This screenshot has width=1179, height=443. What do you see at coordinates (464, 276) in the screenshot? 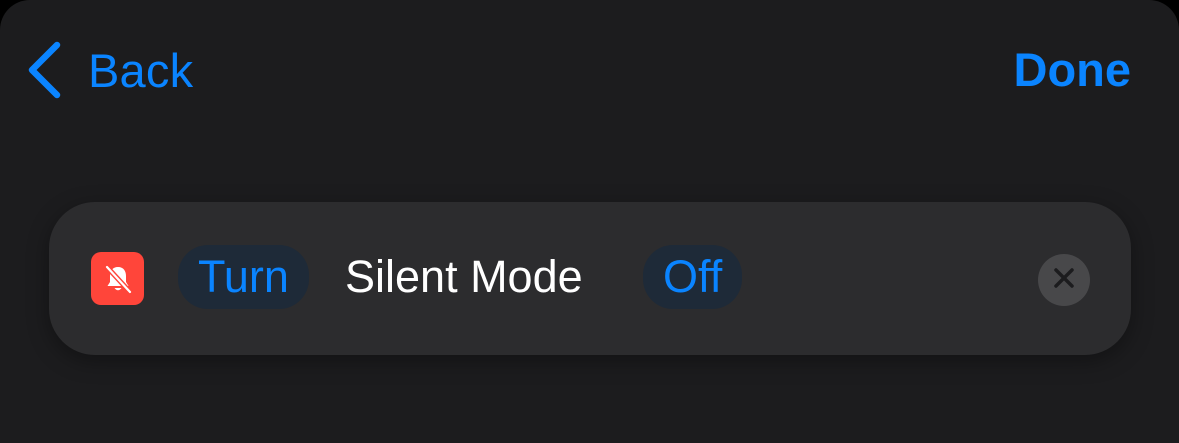
I see `action-subject: Silent Mode` at bounding box center [464, 276].